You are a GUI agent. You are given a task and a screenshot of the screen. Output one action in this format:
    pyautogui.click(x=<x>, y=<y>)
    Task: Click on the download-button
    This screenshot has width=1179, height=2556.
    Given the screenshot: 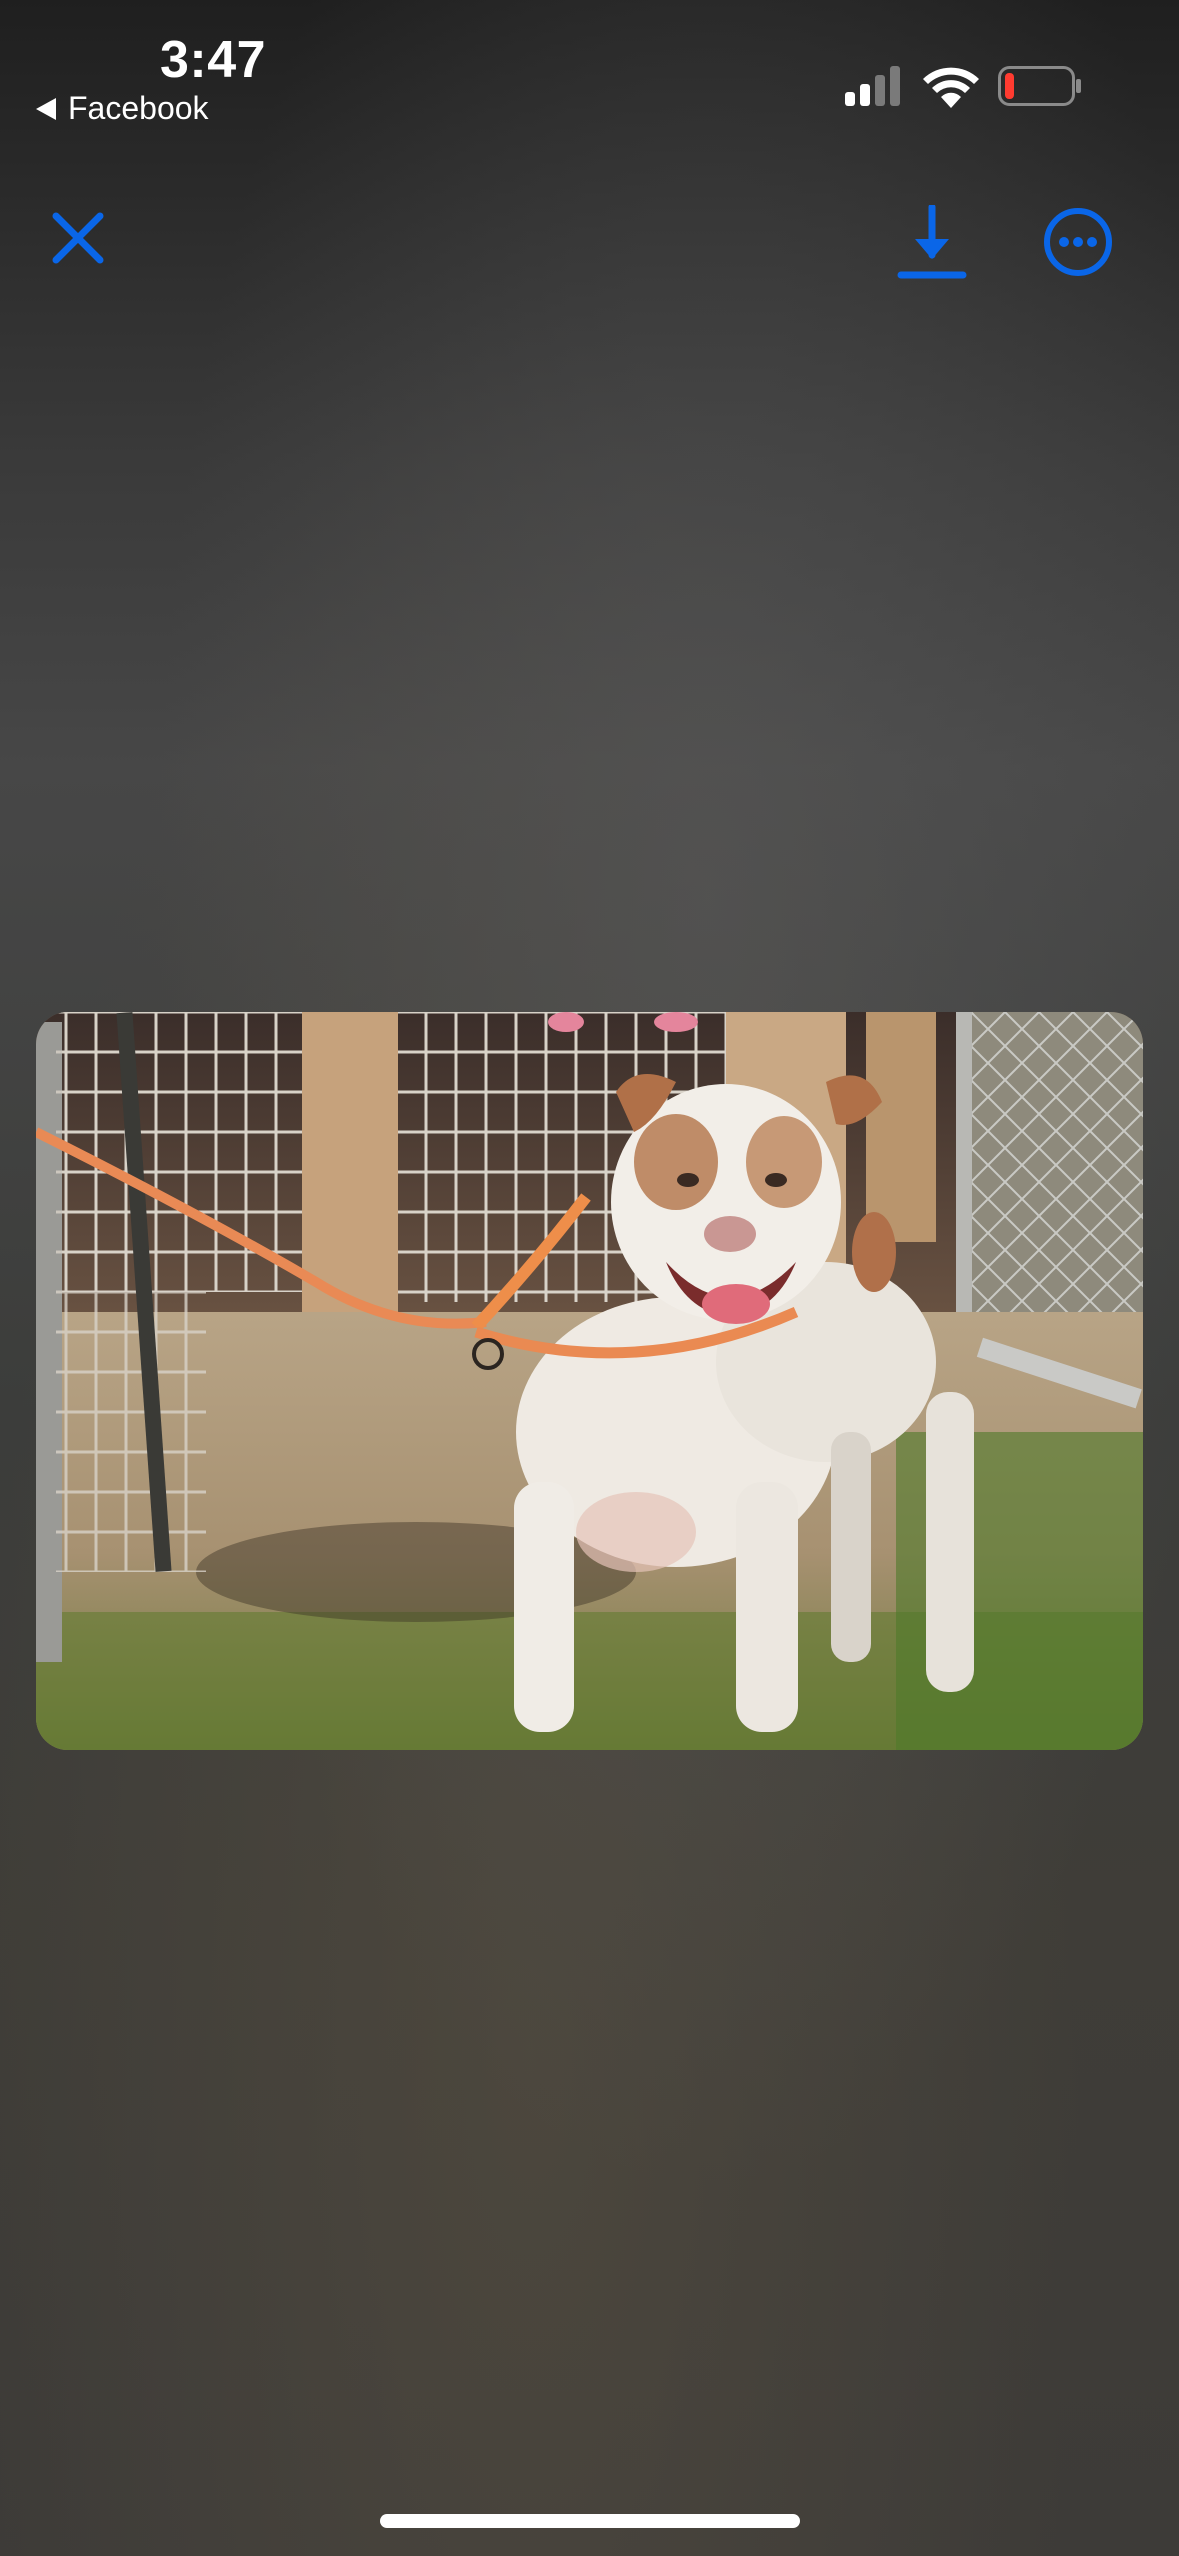 What is the action you would take?
    pyautogui.click(x=932, y=243)
    